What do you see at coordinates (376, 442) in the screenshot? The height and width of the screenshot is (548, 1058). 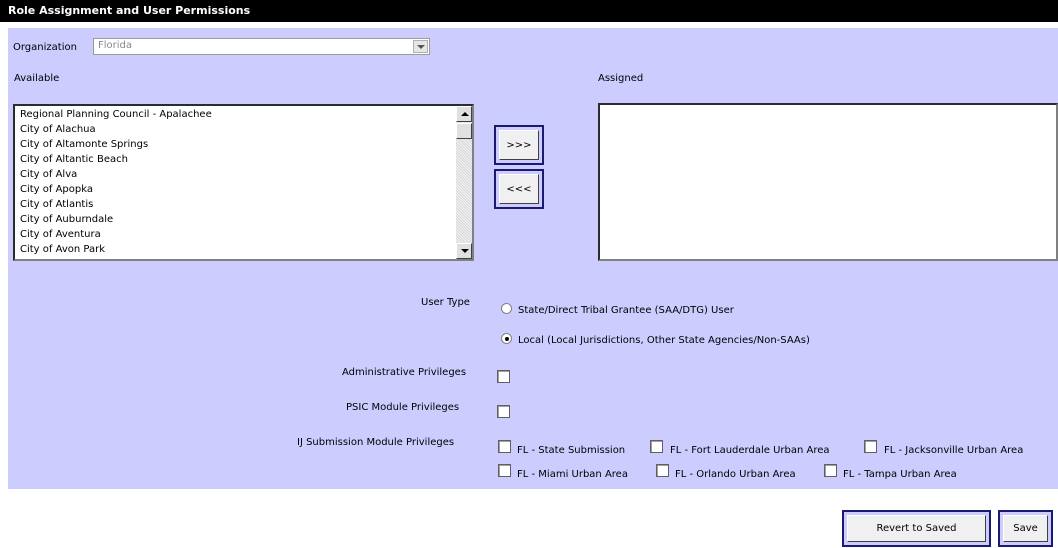 I see `ij-privileges-label: IJ Submission Module Privileges` at bounding box center [376, 442].